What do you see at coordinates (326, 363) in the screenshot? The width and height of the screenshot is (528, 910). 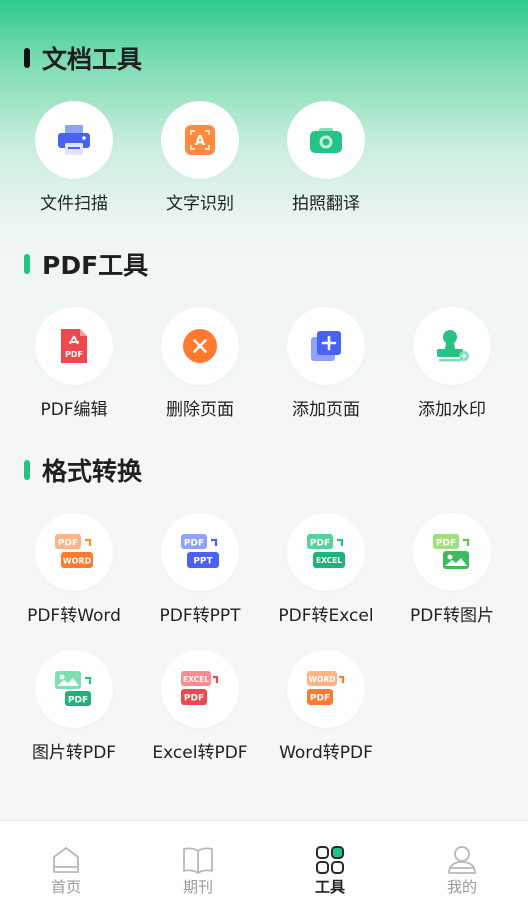 I see `tool-add-page: 添加页面` at bounding box center [326, 363].